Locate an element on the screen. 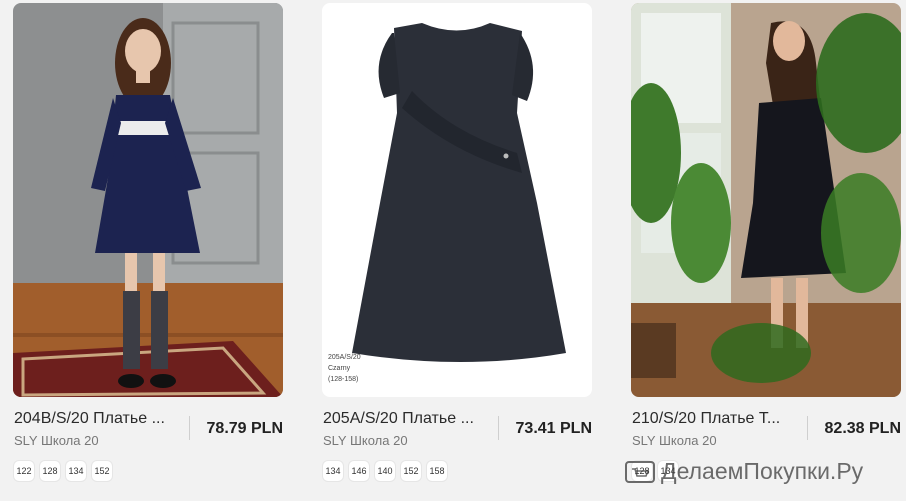 This screenshot has width=906, height=501. size-list: 134 146 140 152 158 is located at coordinates (385, 471).